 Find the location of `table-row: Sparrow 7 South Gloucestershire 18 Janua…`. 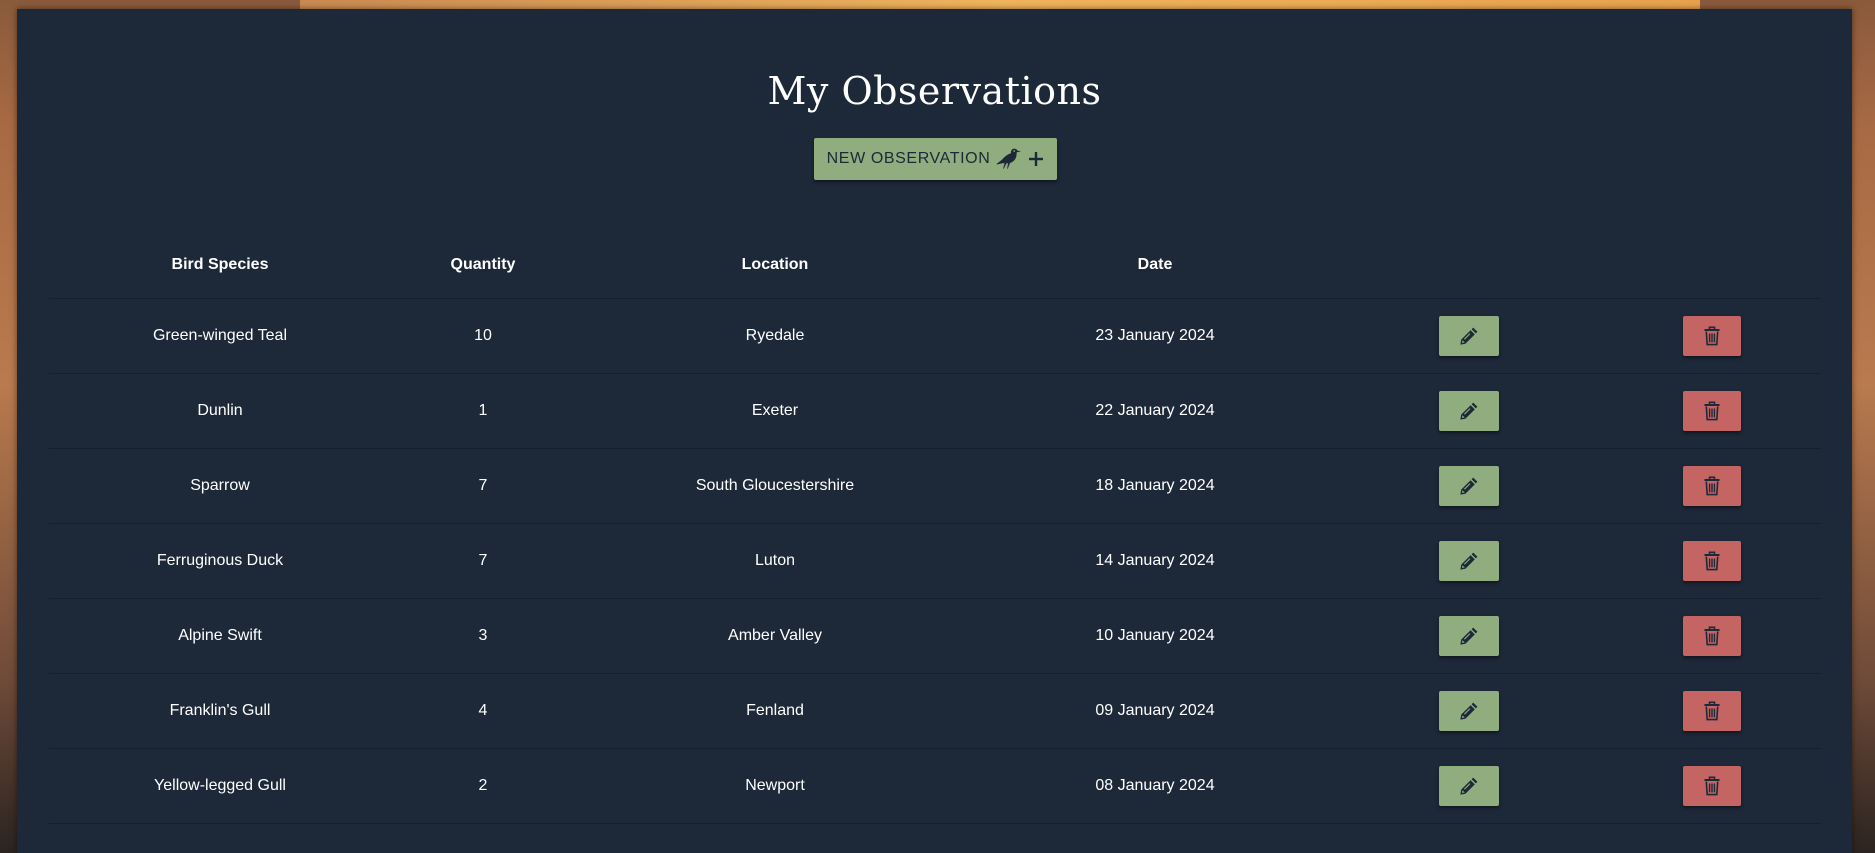

table-row: Sparrow 7 South Gloucestershire 18 Janua… is located at coordinates (935, 486).